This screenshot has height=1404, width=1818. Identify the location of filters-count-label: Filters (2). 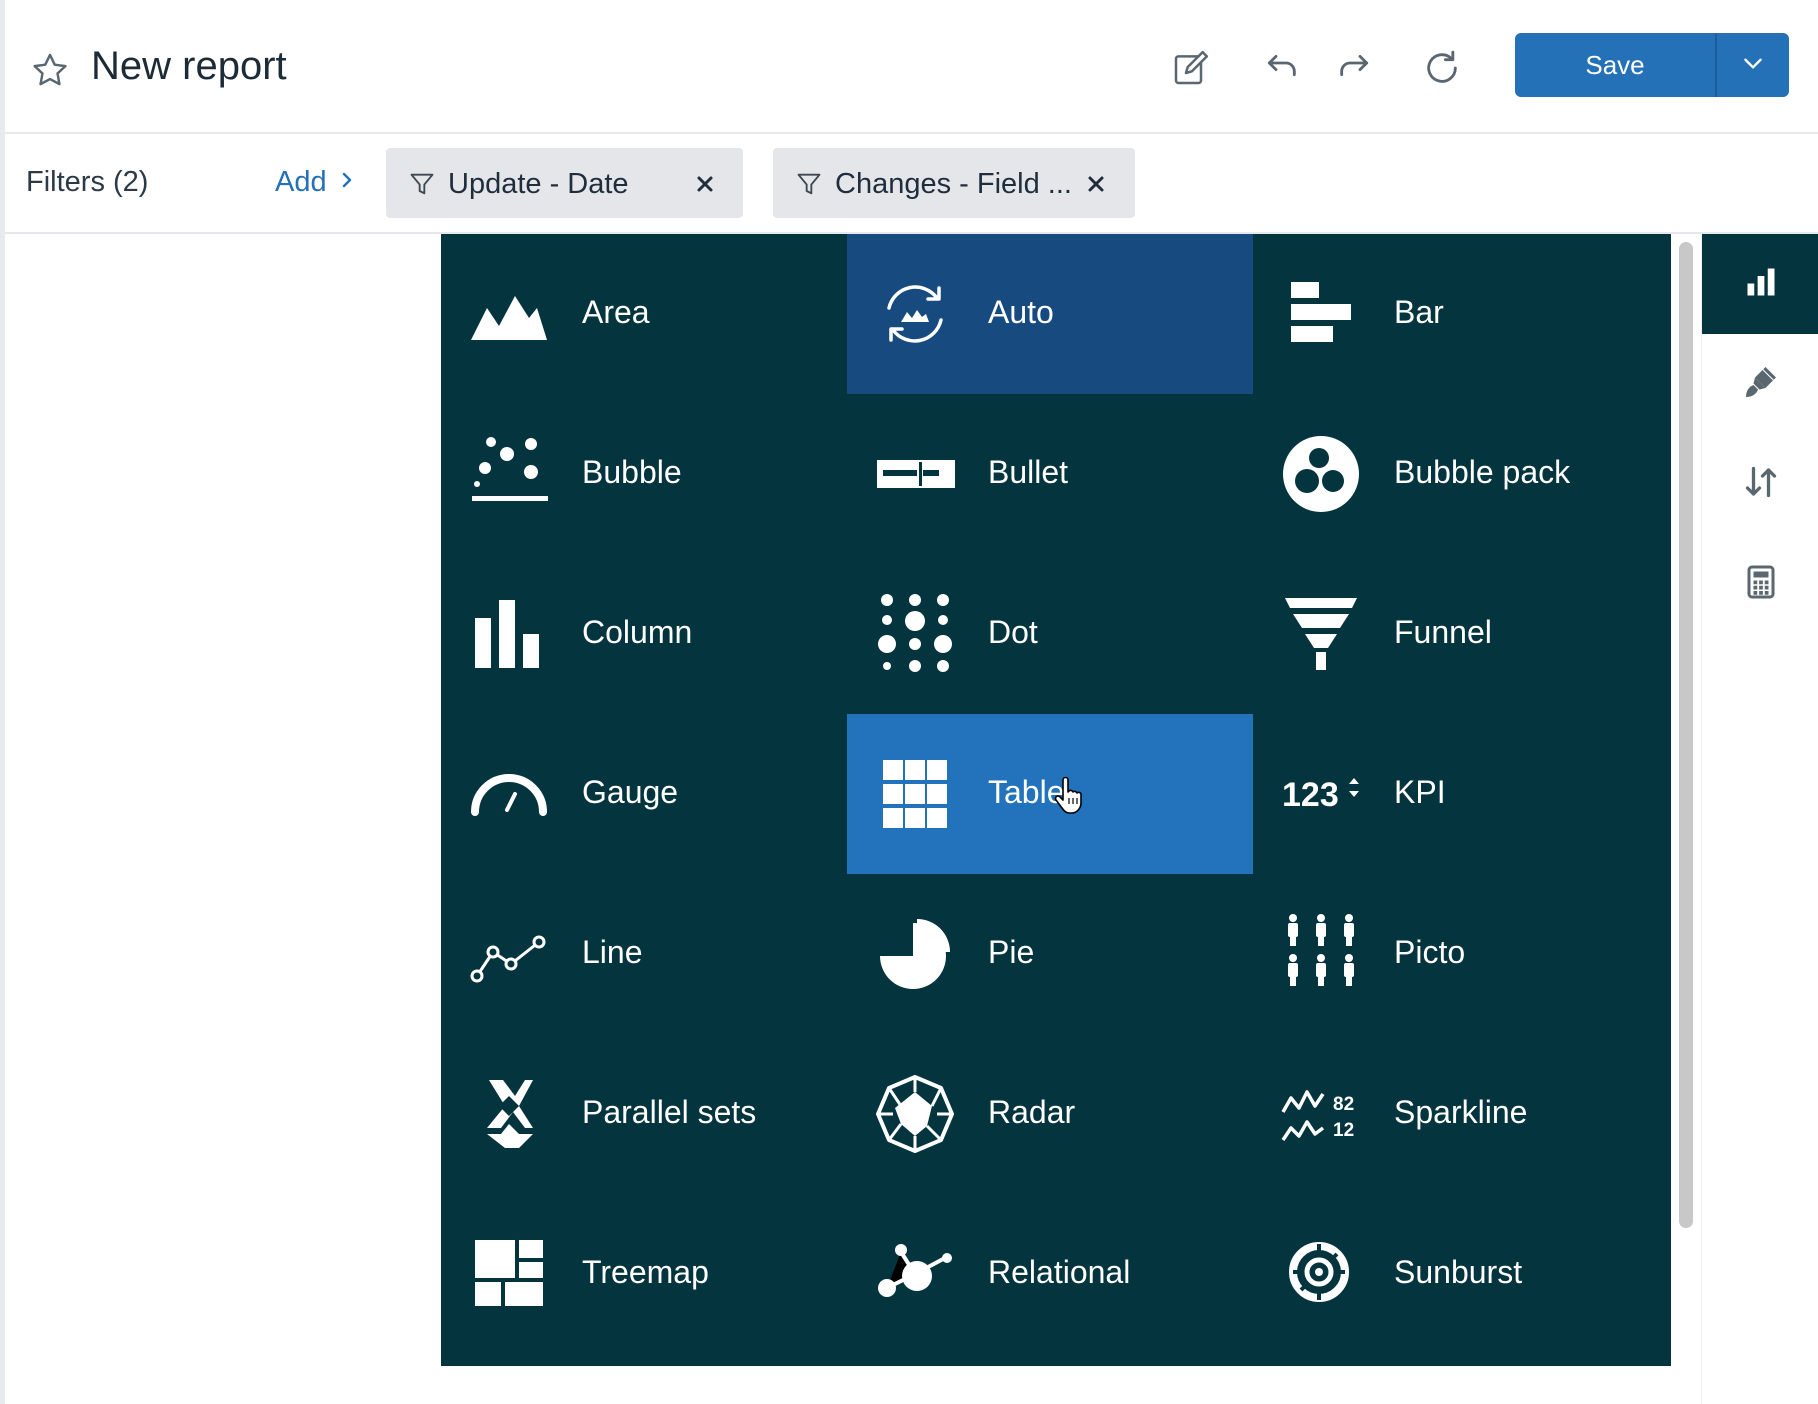
(87, 182).